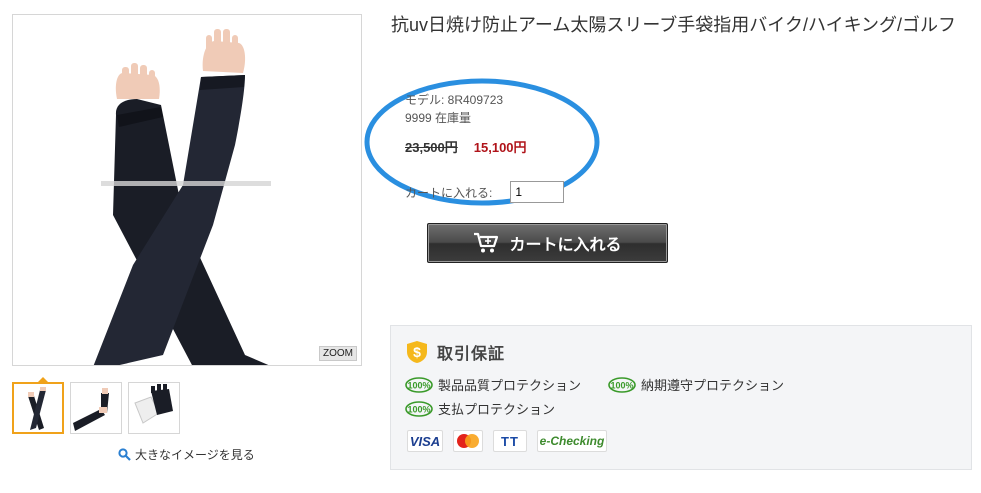  Describe the element at coordinates (91, 409) in the screenshot. I see `arm-sleeve-side-thumb` at that location.